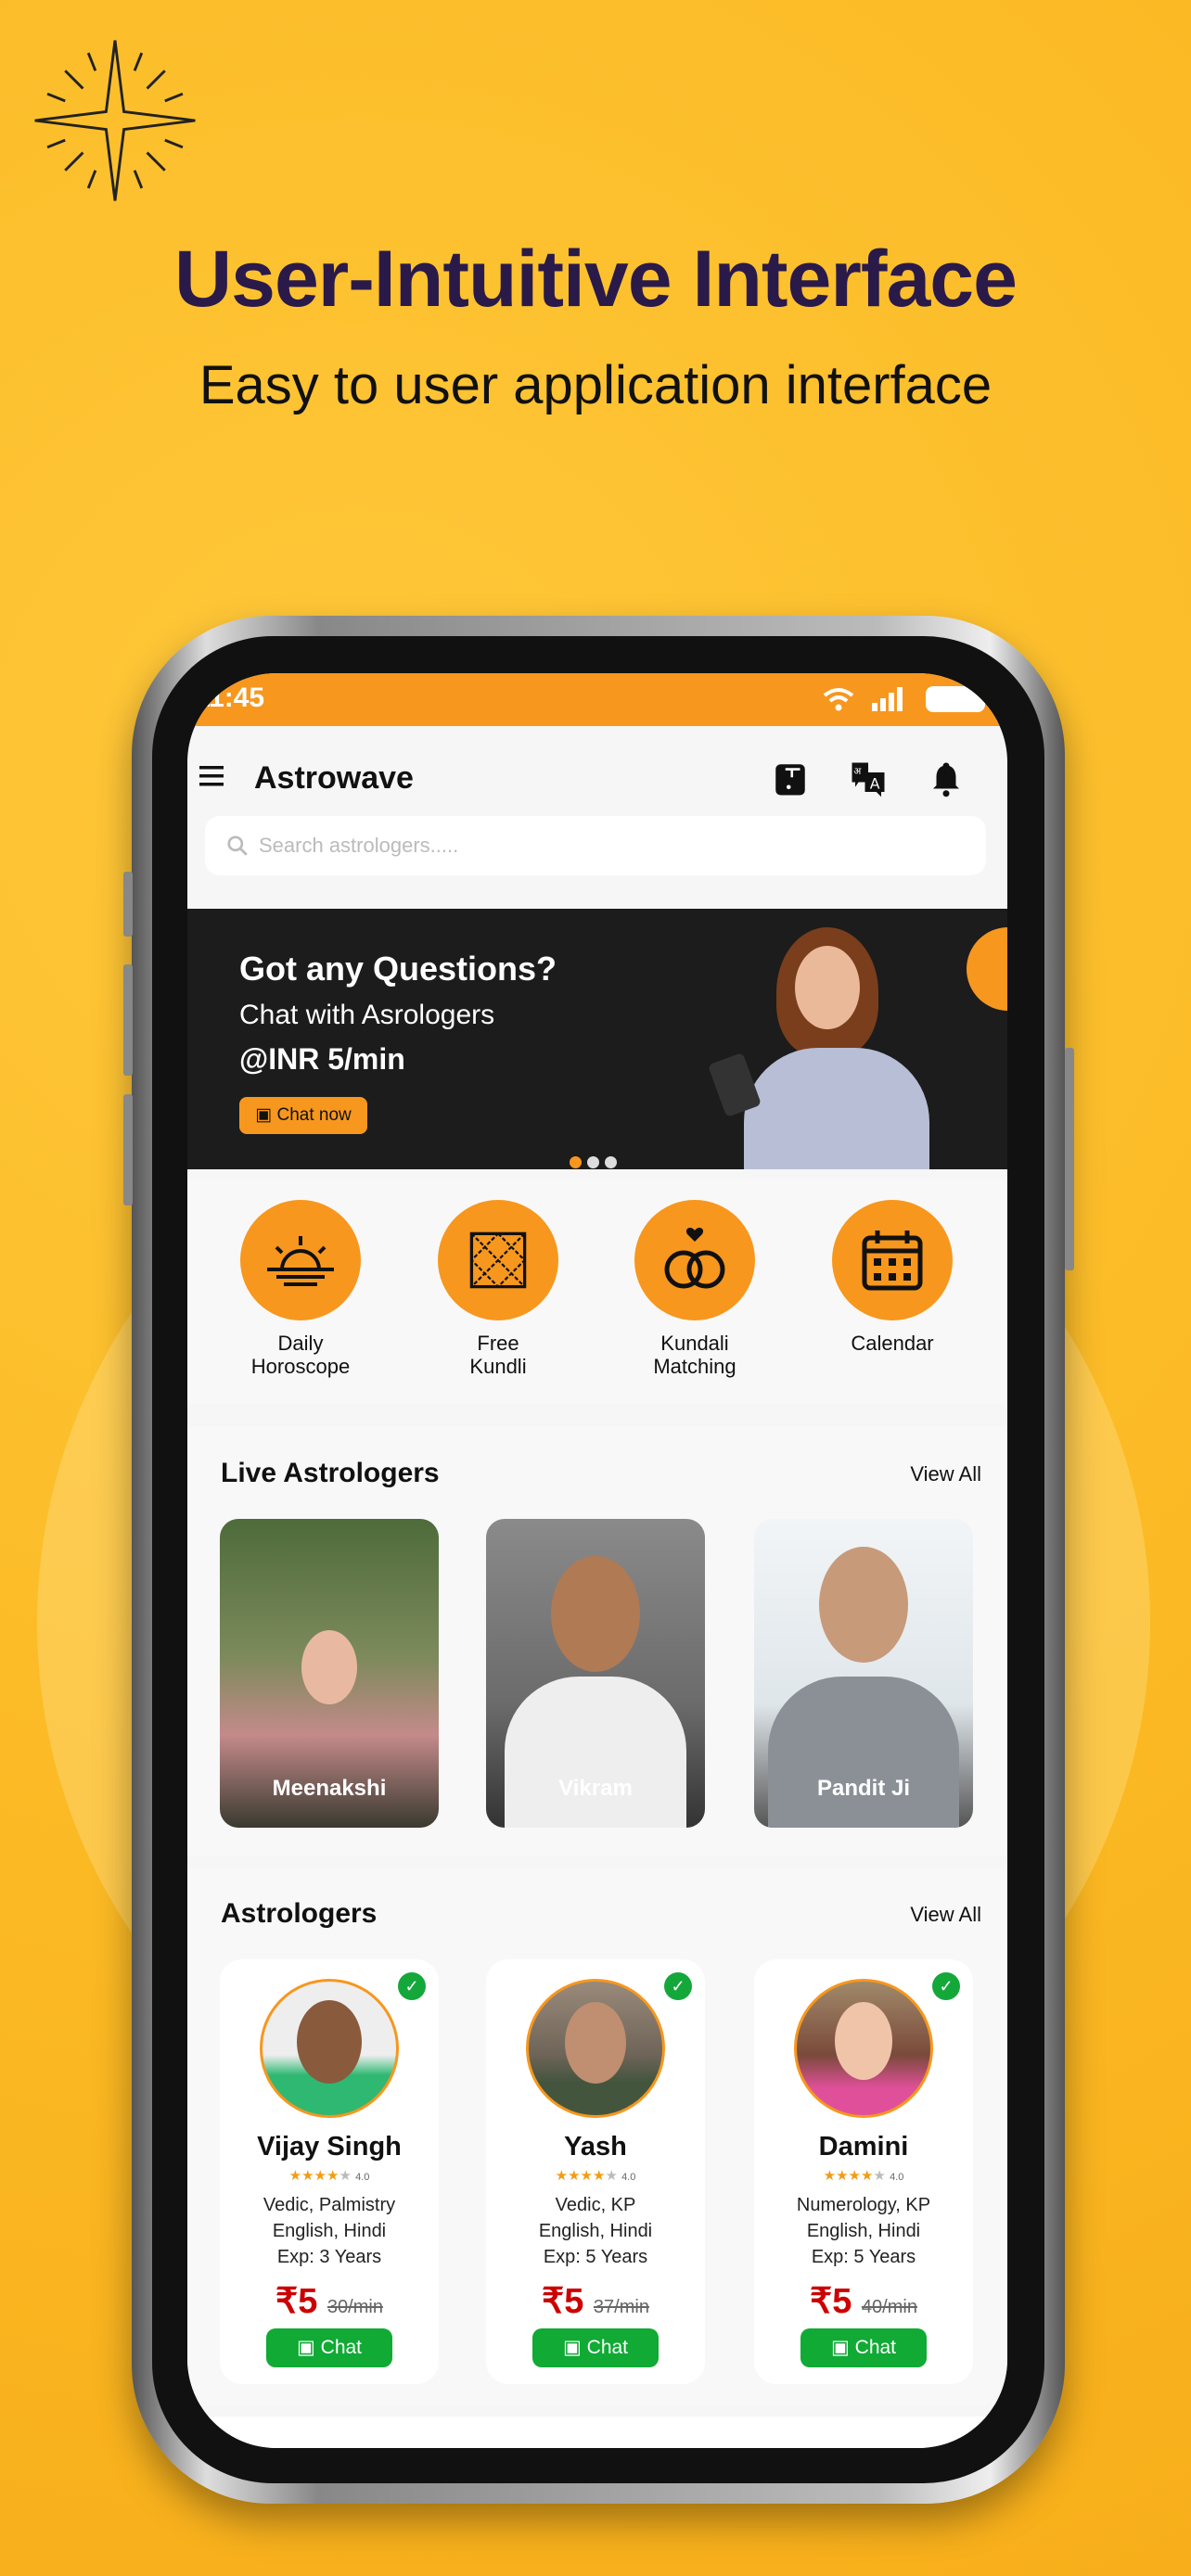  I want to click on translate-icon: Aअ, so click(868, 779).